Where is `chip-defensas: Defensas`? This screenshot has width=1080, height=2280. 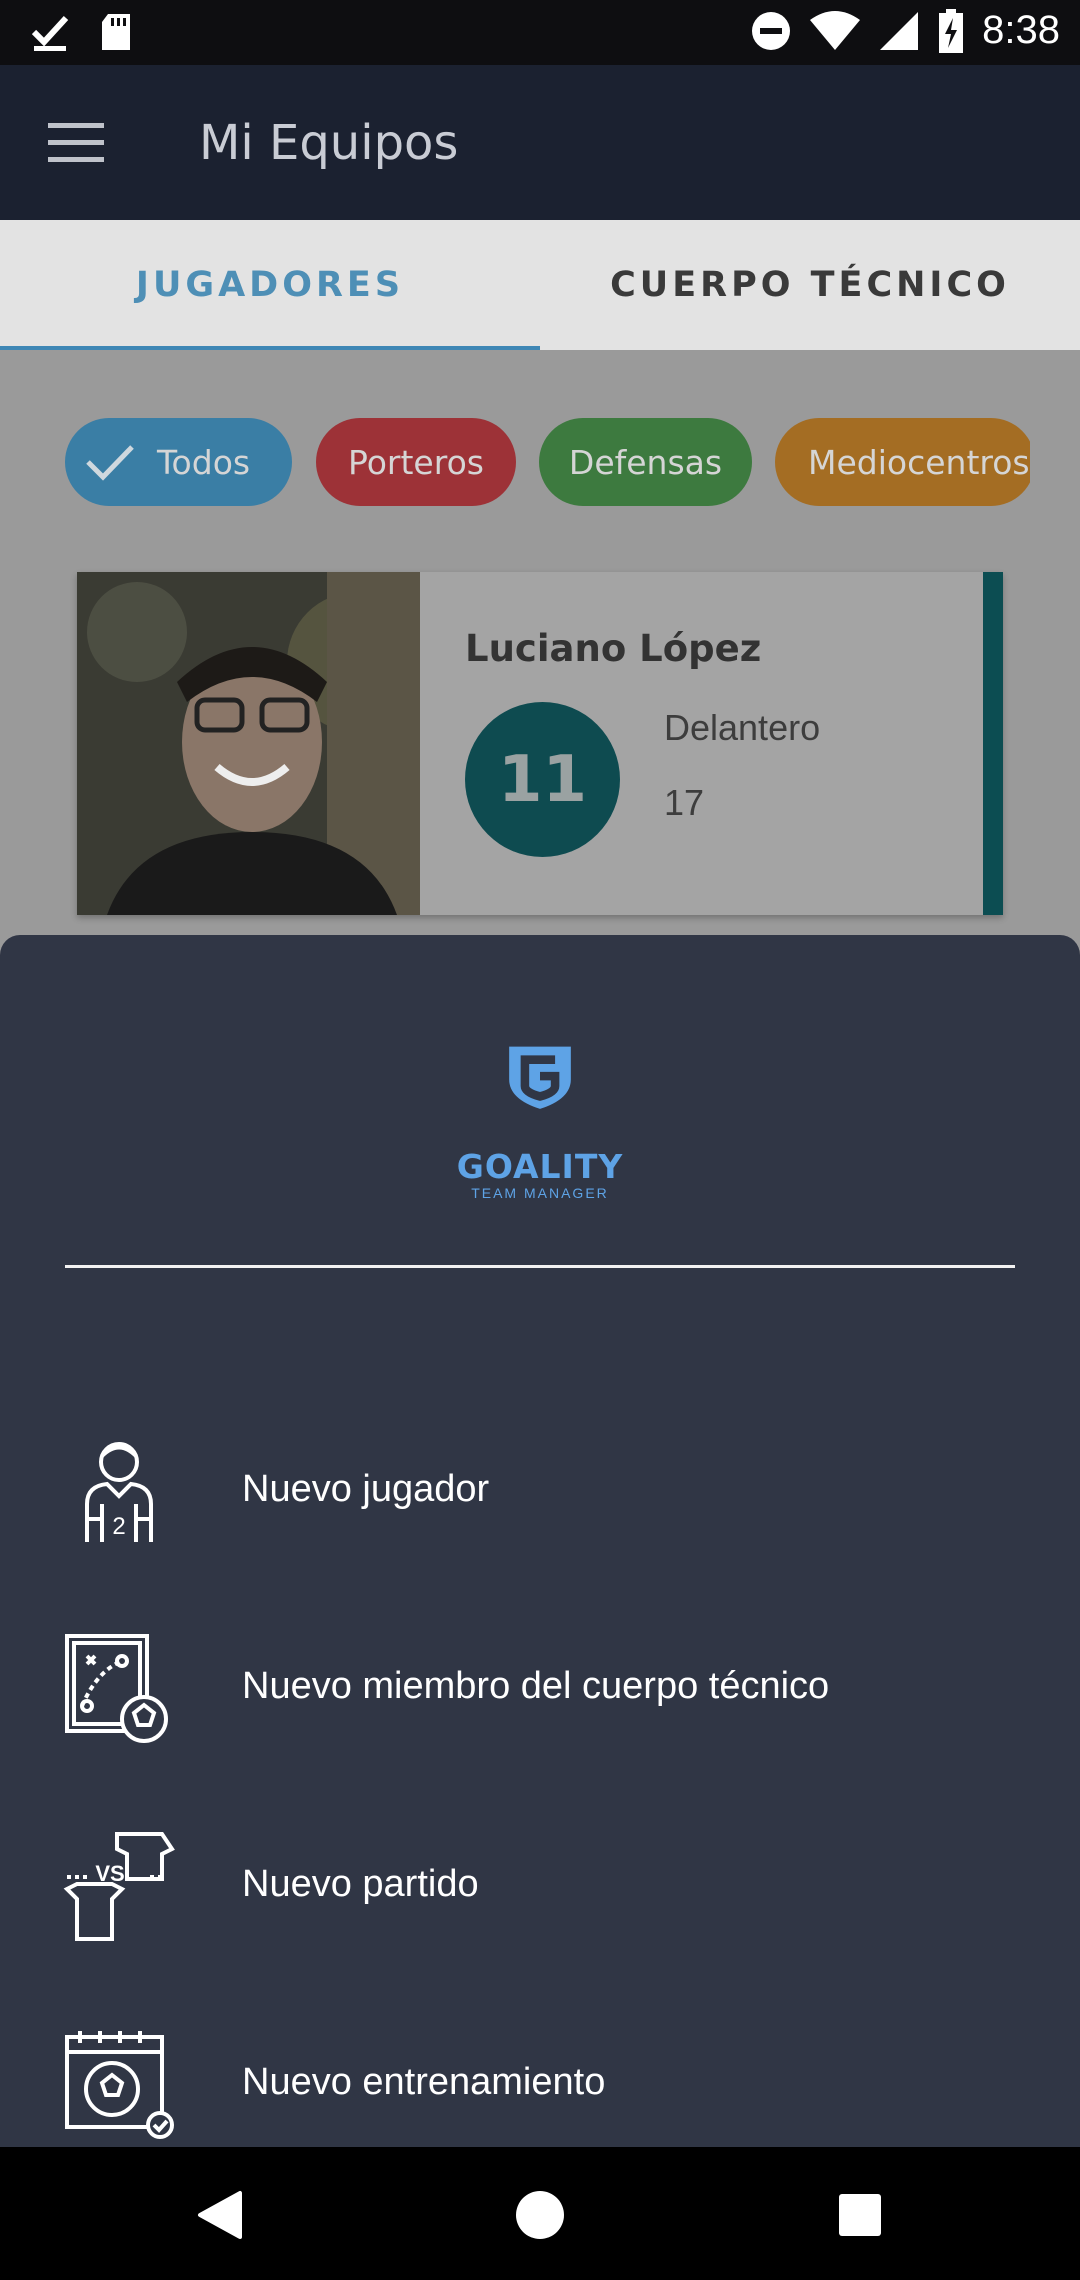 chip-defensas: Defensas is located at coordinates (645, 462).